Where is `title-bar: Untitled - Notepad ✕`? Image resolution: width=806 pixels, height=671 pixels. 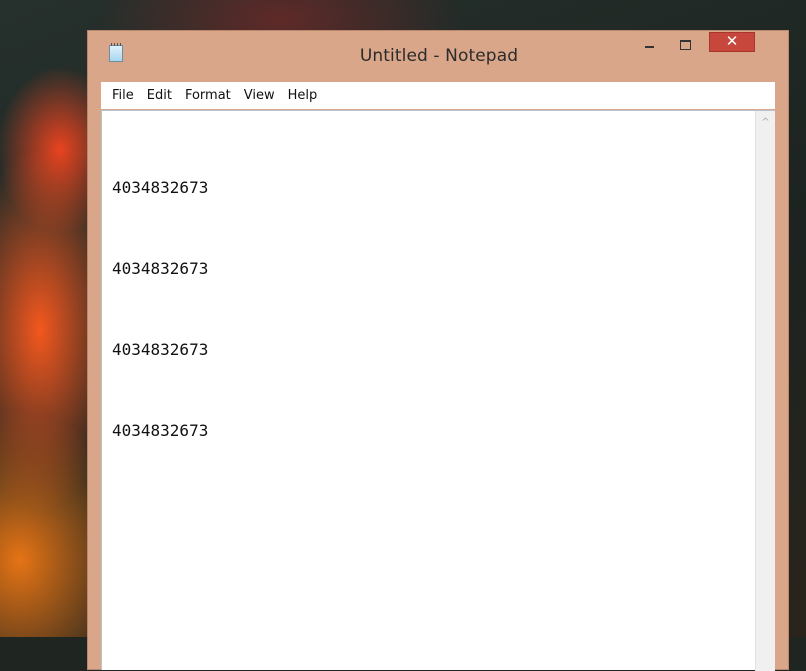
title-bar: Untitled - Notepad ✕ is located at coordinates (438, 56).